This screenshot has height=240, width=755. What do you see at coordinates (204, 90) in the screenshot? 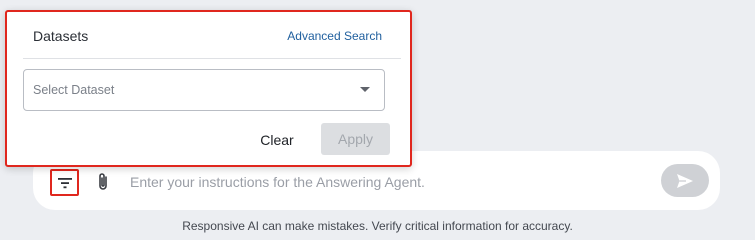
I see `dataset-select: Select Dataset` at bounding box center [204, 90].